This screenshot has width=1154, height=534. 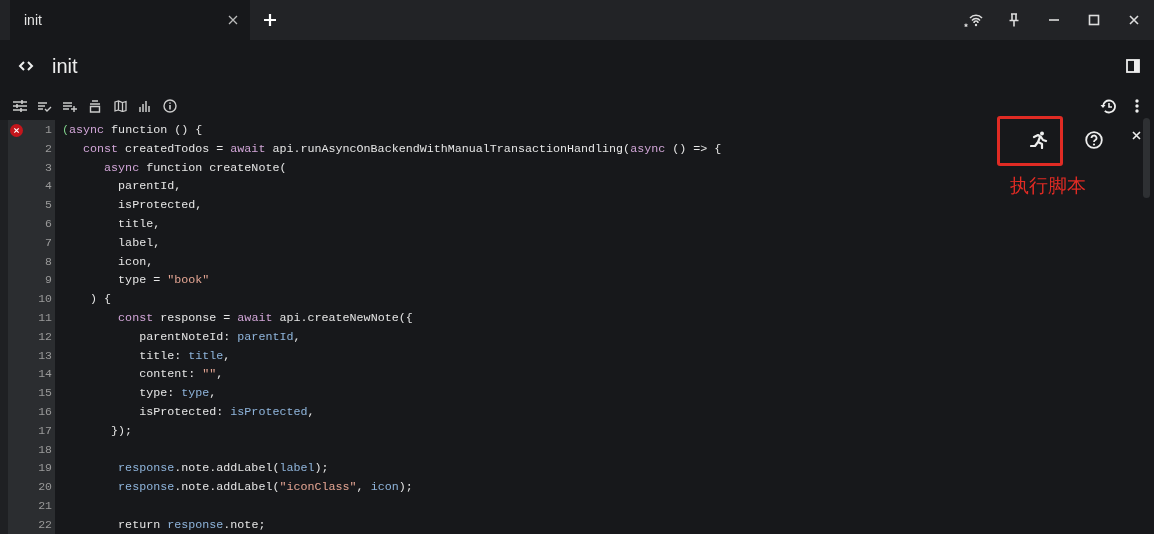 What do you see at coordinates (45, 505) in the screenshot?
I see `line-number: 21` at bounding box center [45, 505].